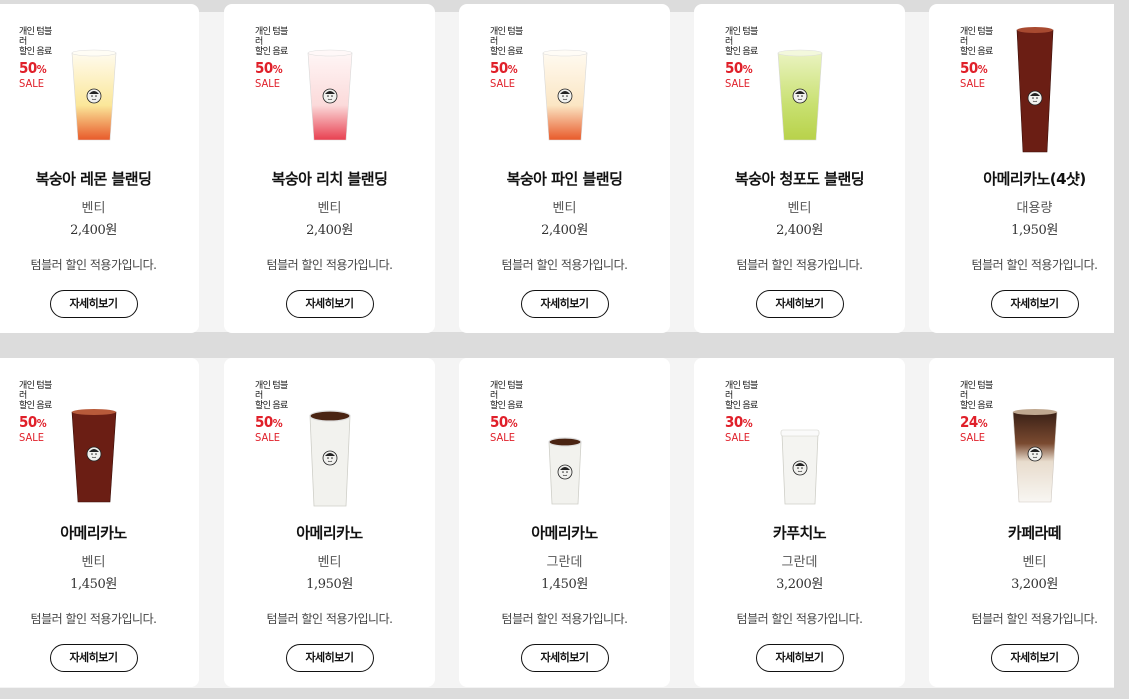  Describe the element at coordinates (329, 178) in the screenshot. I see `product-name: 복숭아 리치 블랜딩` at that location.